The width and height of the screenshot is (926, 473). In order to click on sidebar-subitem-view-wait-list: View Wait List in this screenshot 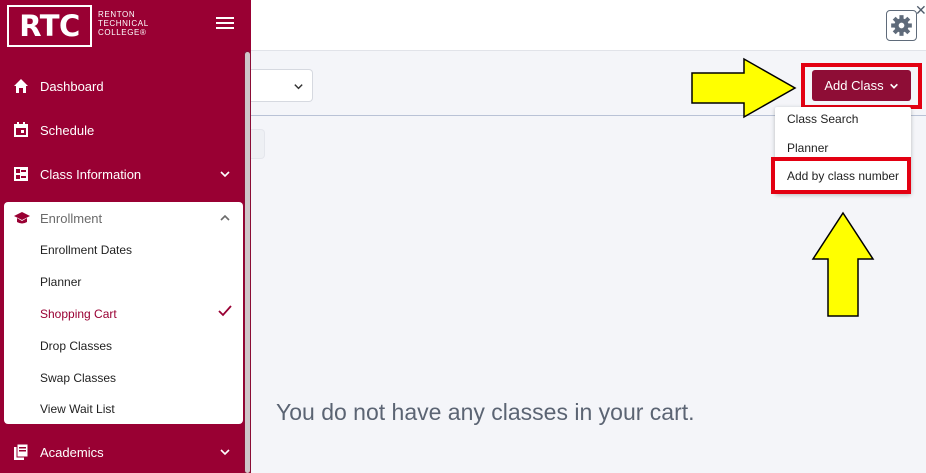, I will do `click(77, 409)`.